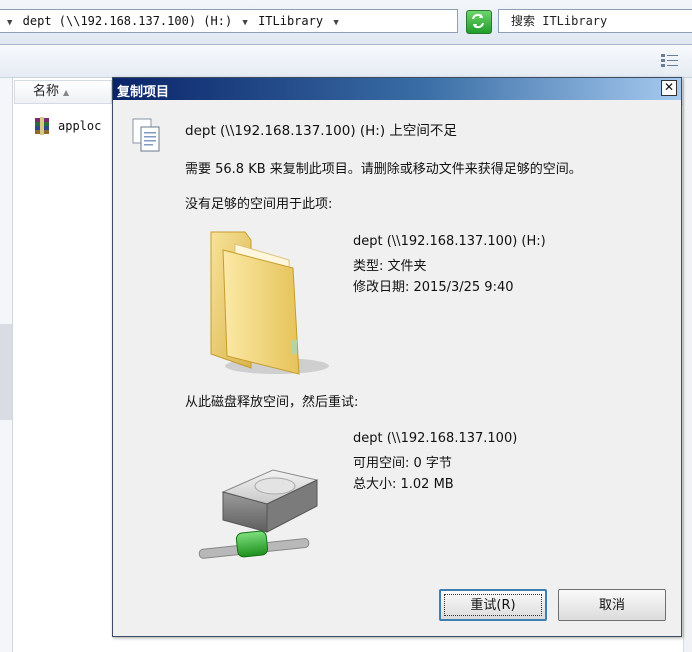 Image resolution: width=692 pixels, height=652 pixels. I want to click on list-item: apploc, so click(67, 126).